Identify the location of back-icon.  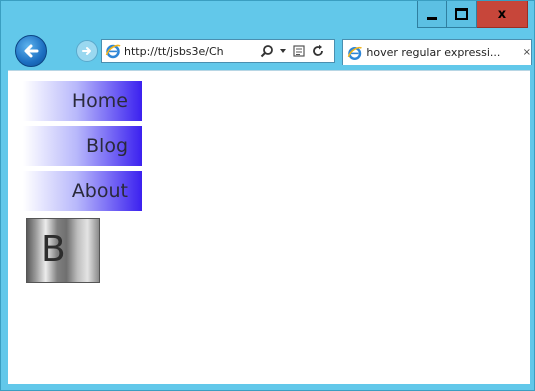
(31, 51).